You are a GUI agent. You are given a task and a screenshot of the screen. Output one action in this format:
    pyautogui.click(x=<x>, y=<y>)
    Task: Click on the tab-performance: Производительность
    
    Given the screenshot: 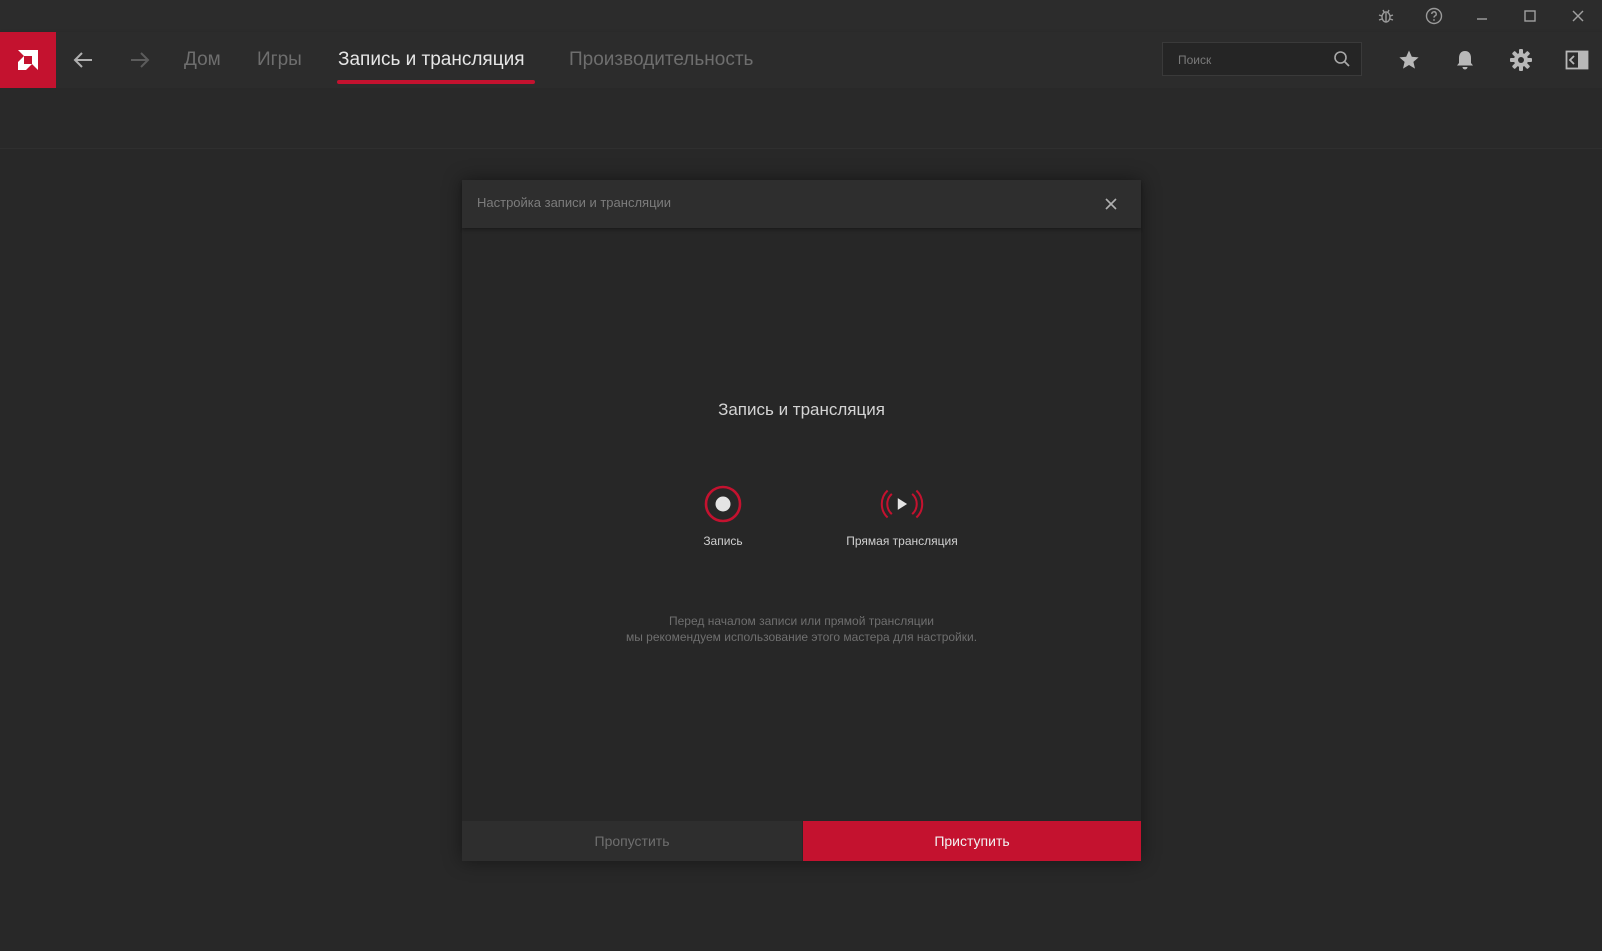 What is the action you would take?
    pyautogui.click(x=661, y=60)
    